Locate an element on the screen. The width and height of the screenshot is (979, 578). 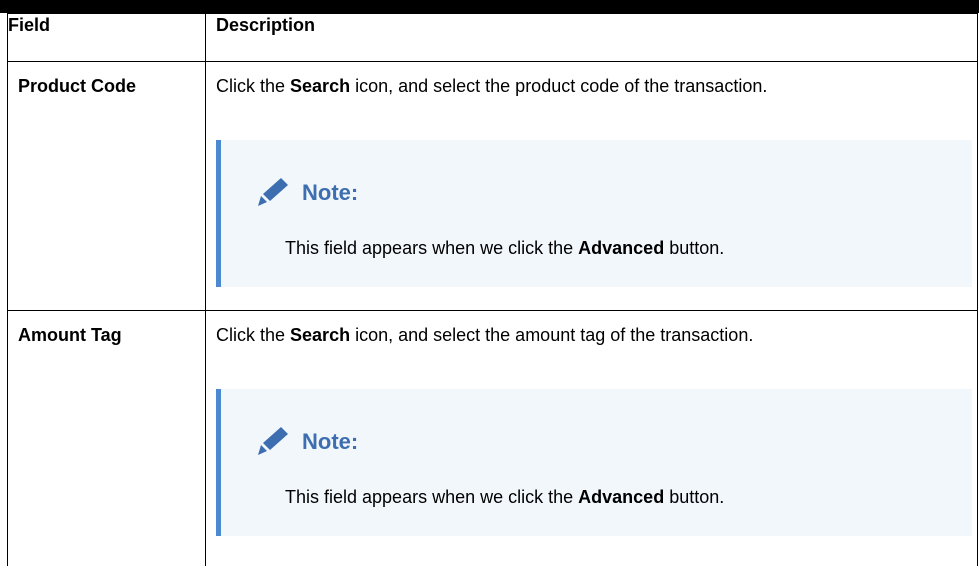
header-field: Field is located at coordinates (106, 37).